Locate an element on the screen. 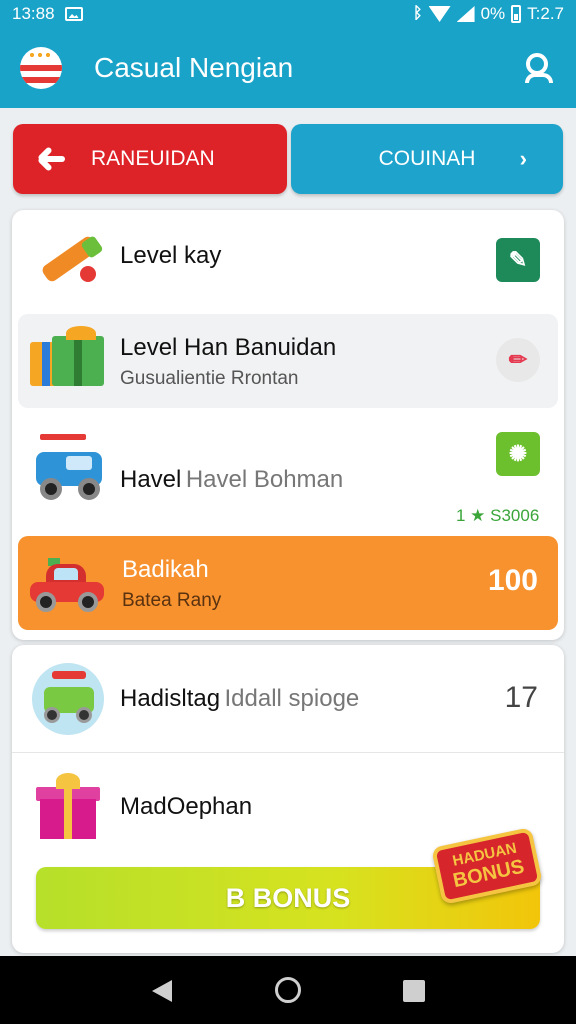 The width and height of the screenshot is (576, 1024). list-item-title-secondary: Havel Bohman is located at coordinates (264, 479).